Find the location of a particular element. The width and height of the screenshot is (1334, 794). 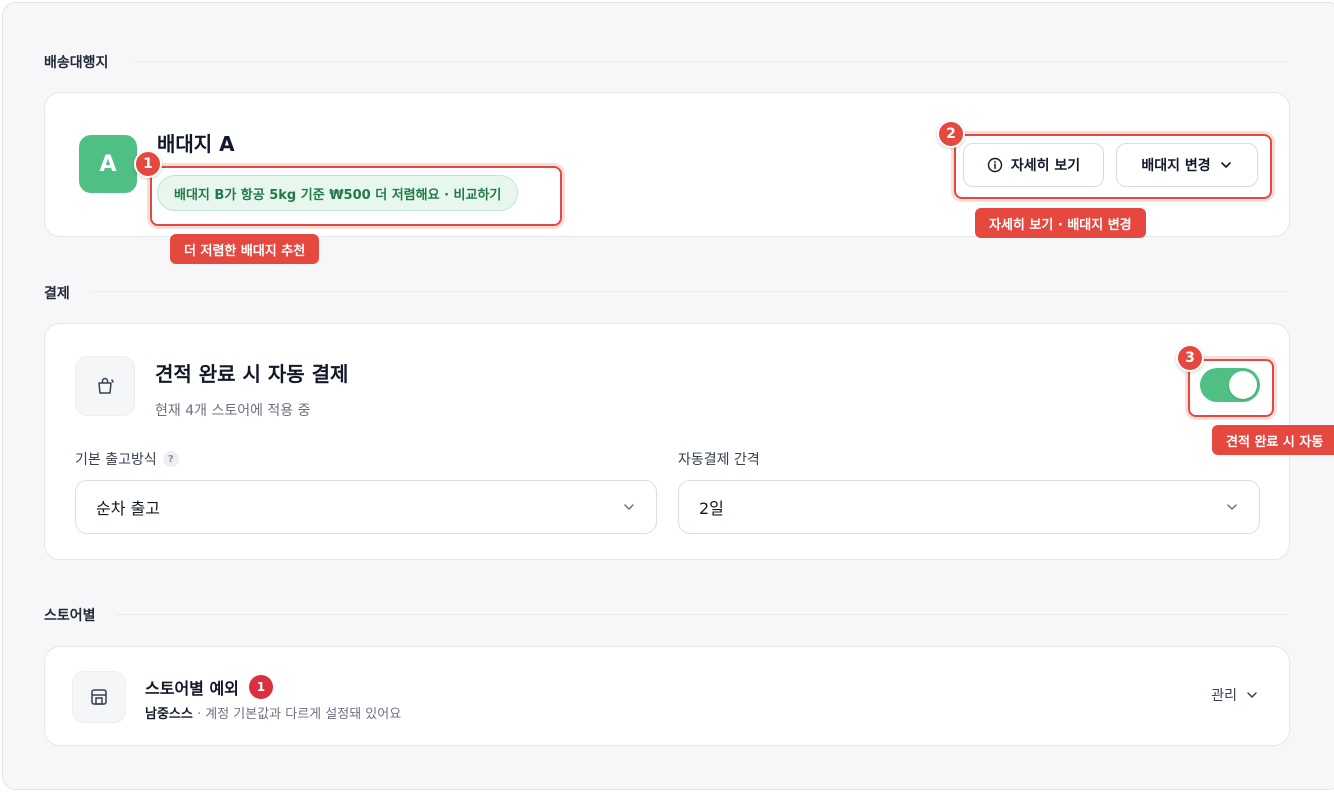

default-shipping-label-text: 기본 출고방식 is located at coordinates (116, 460).